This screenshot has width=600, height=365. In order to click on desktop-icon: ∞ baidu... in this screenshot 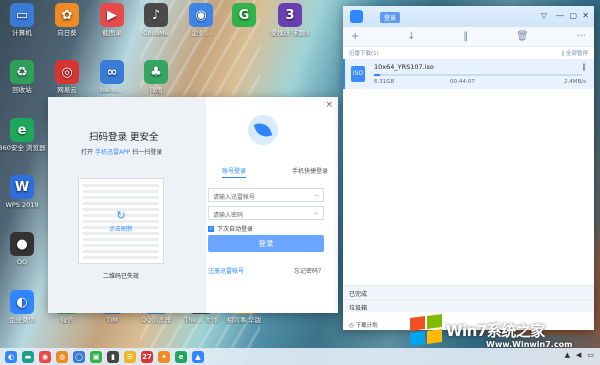, I will do `click(112, 77)`.